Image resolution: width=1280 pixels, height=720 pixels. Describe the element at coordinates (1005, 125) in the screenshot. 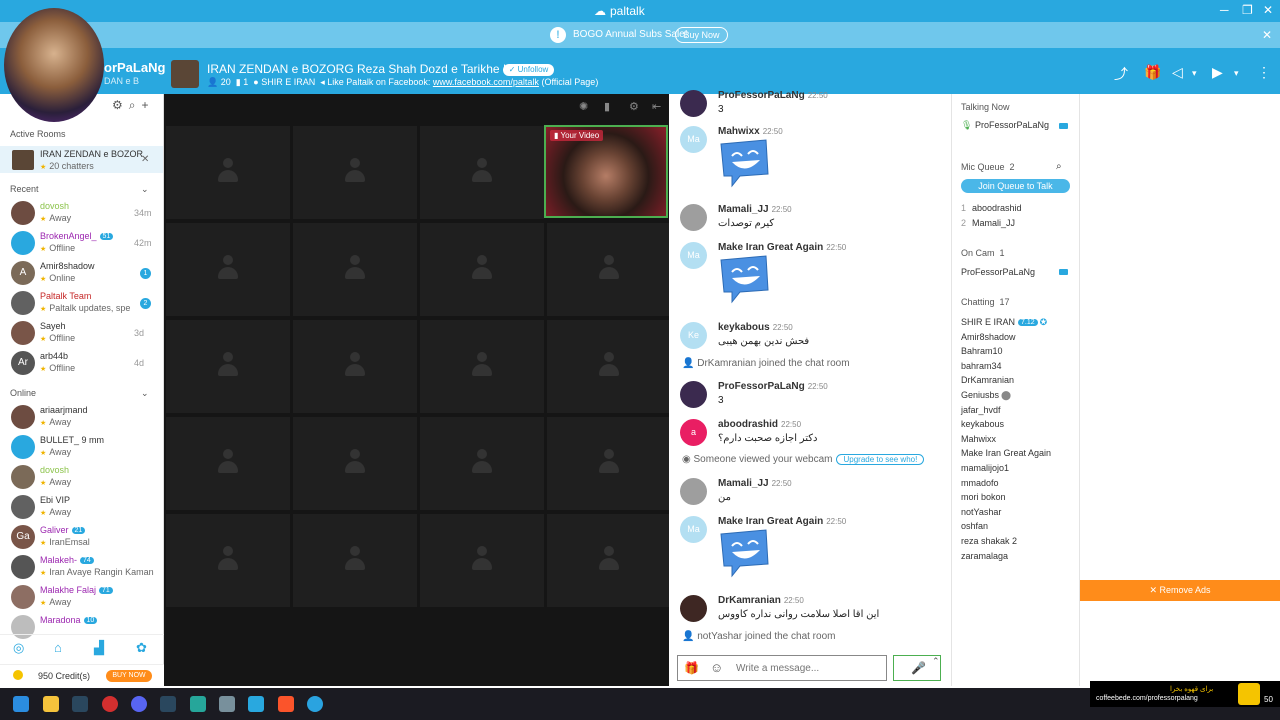

I see `talking-now-user: 🎙 ProFessorPaLaNg` at that location.